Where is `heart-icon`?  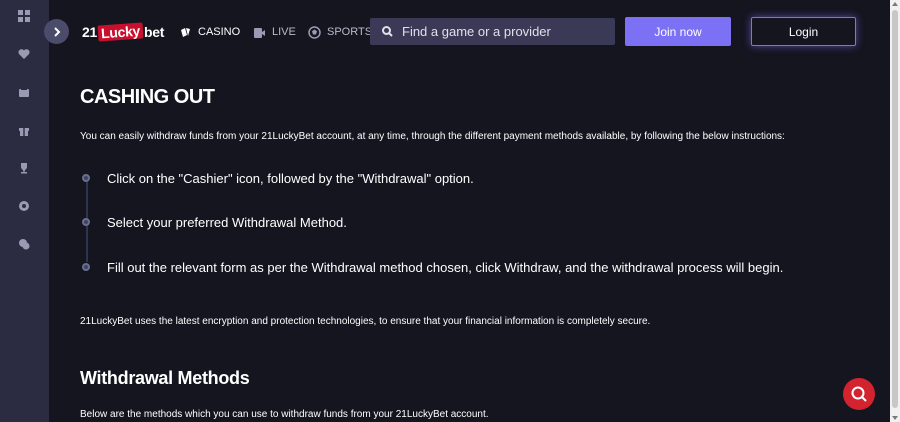
heart-icon is located at coordinates (24, 54).